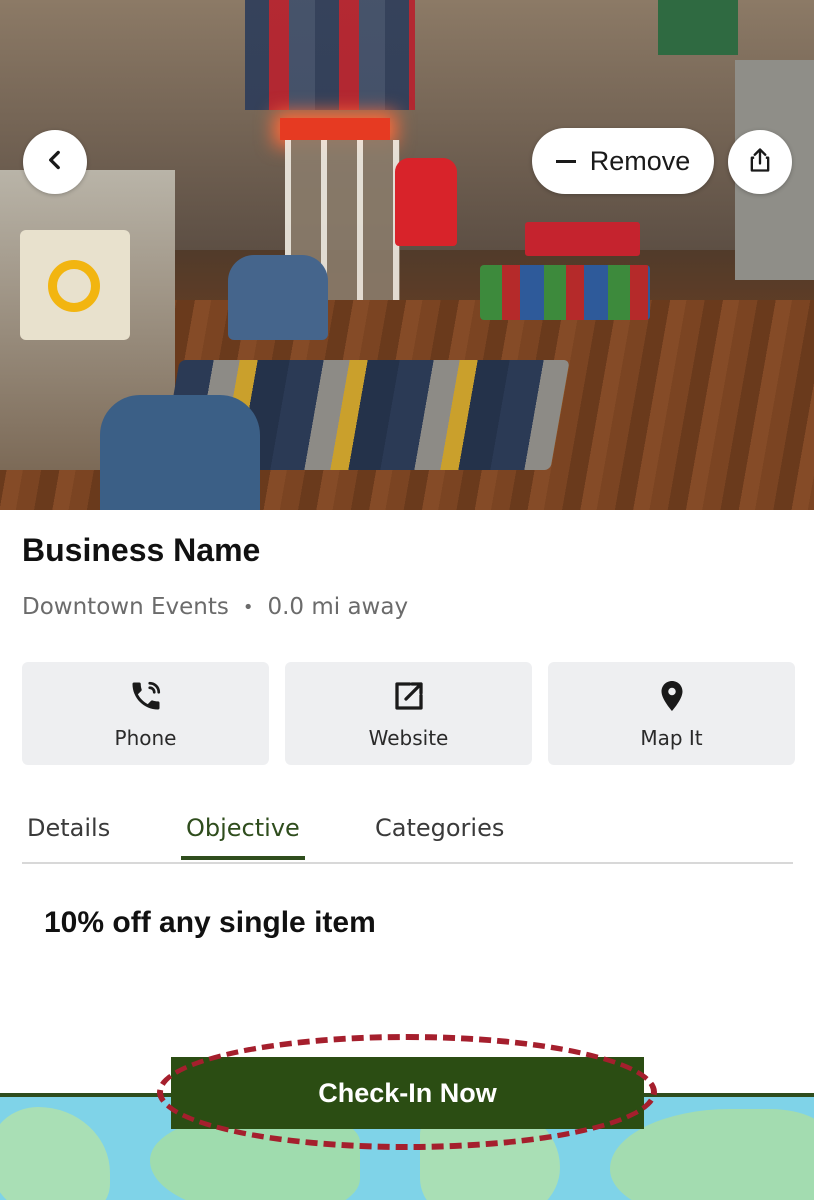 This screenshot has width=814, height=1200. I want to click on website-button: Website, so click(408, 713).